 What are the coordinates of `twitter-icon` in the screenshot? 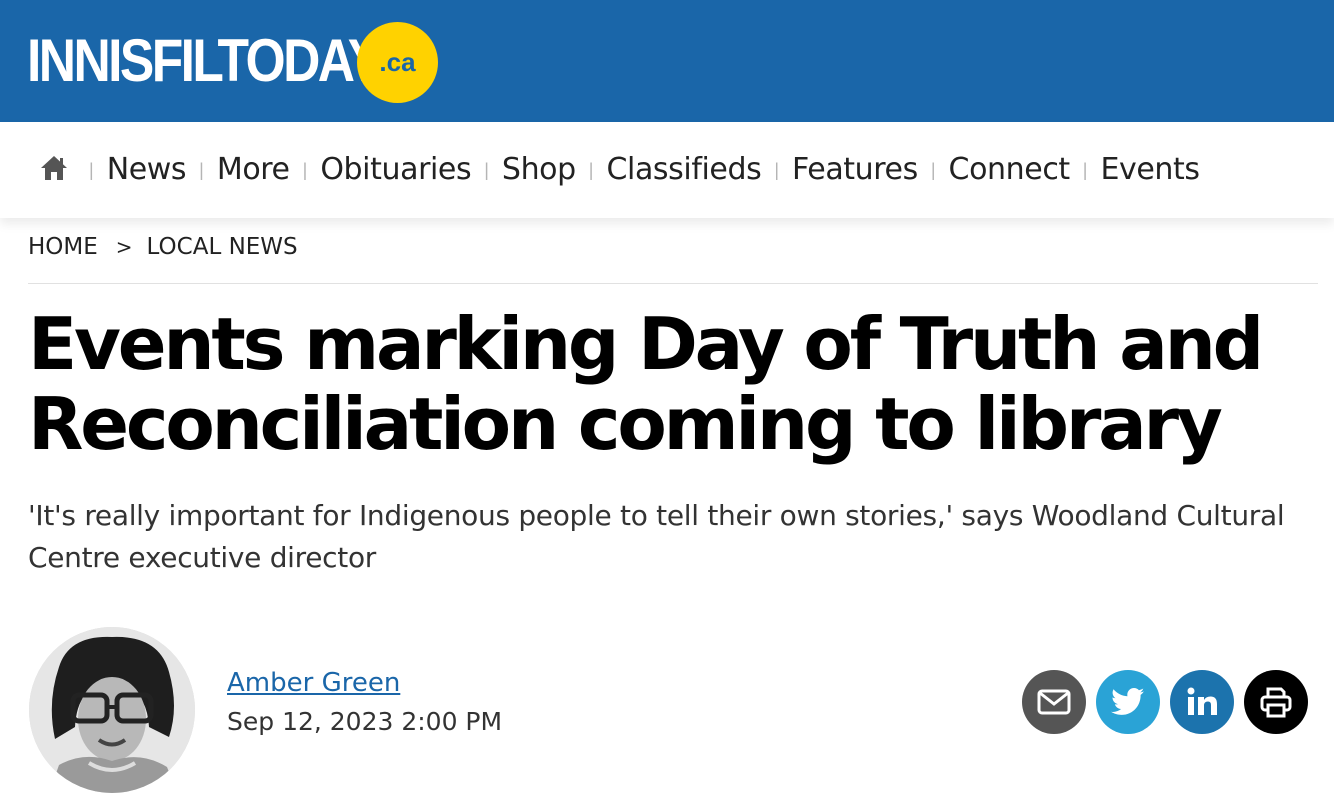 It's located at (1128, 701).